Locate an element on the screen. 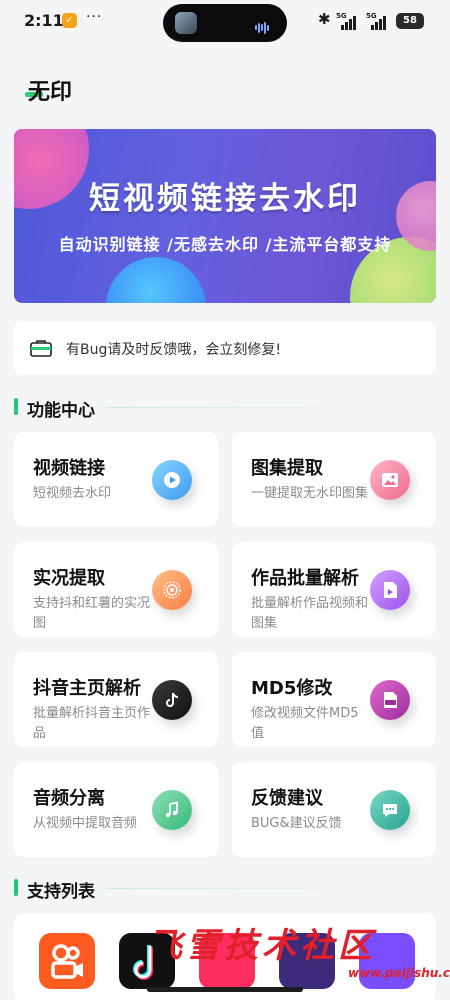 The image size is (450, 1000). kuaishou-logo is located at coordinates (67, 961).